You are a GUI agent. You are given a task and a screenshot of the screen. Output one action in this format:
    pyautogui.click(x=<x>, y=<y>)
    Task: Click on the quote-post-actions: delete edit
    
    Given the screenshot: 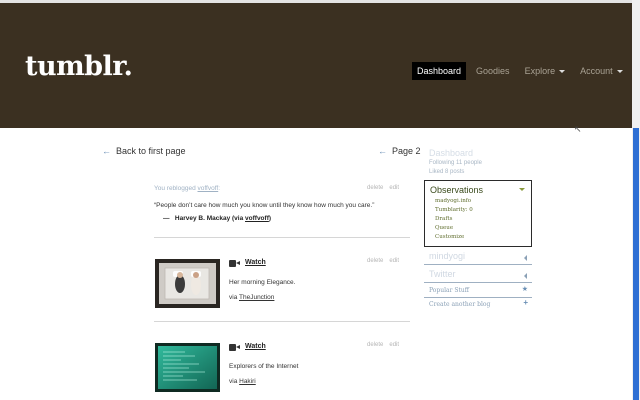 What is the action you would take?
    pyautogui.click(x=380, y=188)
    